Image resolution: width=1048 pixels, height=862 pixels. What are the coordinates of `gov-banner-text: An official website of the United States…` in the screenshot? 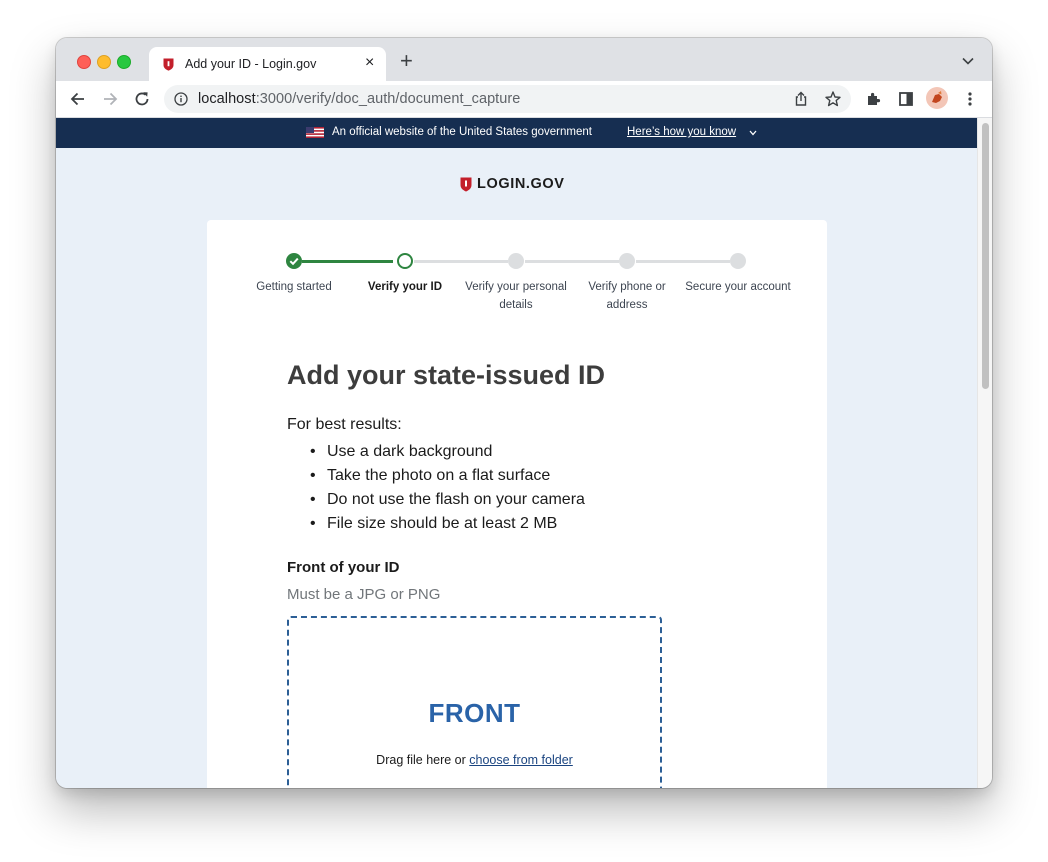 It's located at (462, 132).